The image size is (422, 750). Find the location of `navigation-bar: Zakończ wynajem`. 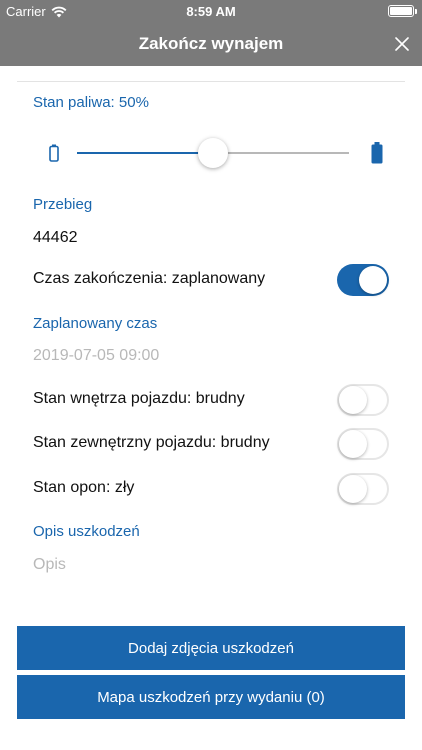

navigation-bar: Zakończ wynajem is located at coordinates (211, 44).